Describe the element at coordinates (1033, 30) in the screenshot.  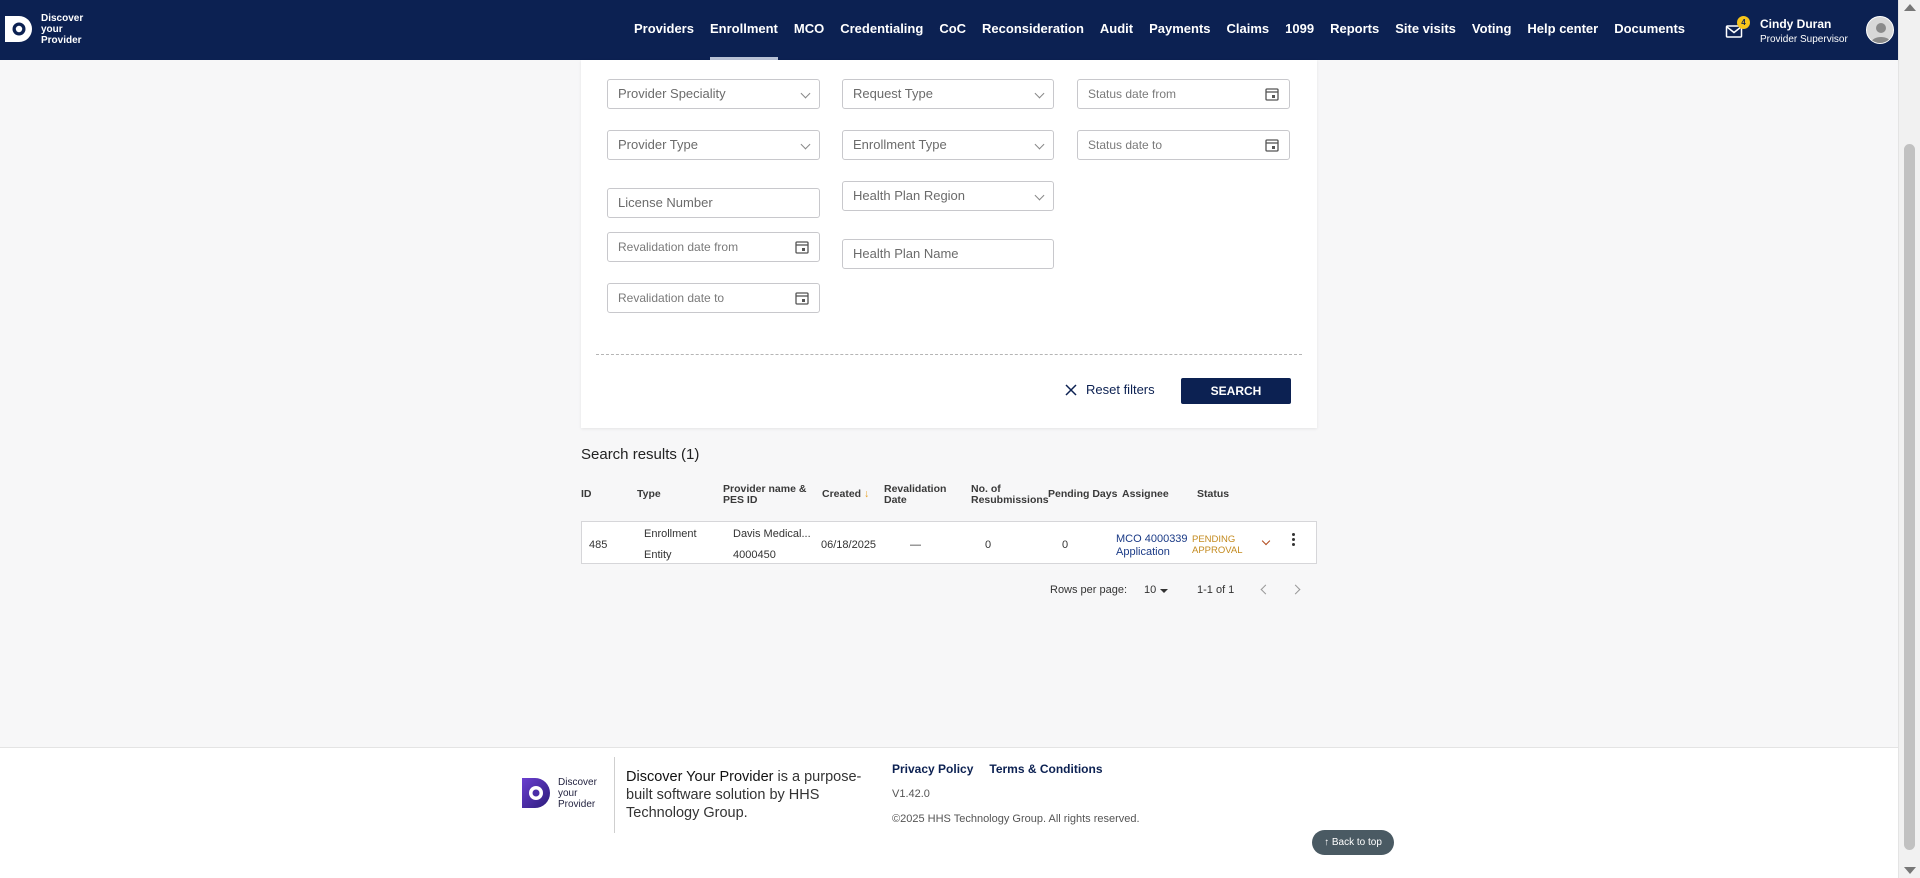
I see `nav-reconsideration: Reconsideration` at that location.